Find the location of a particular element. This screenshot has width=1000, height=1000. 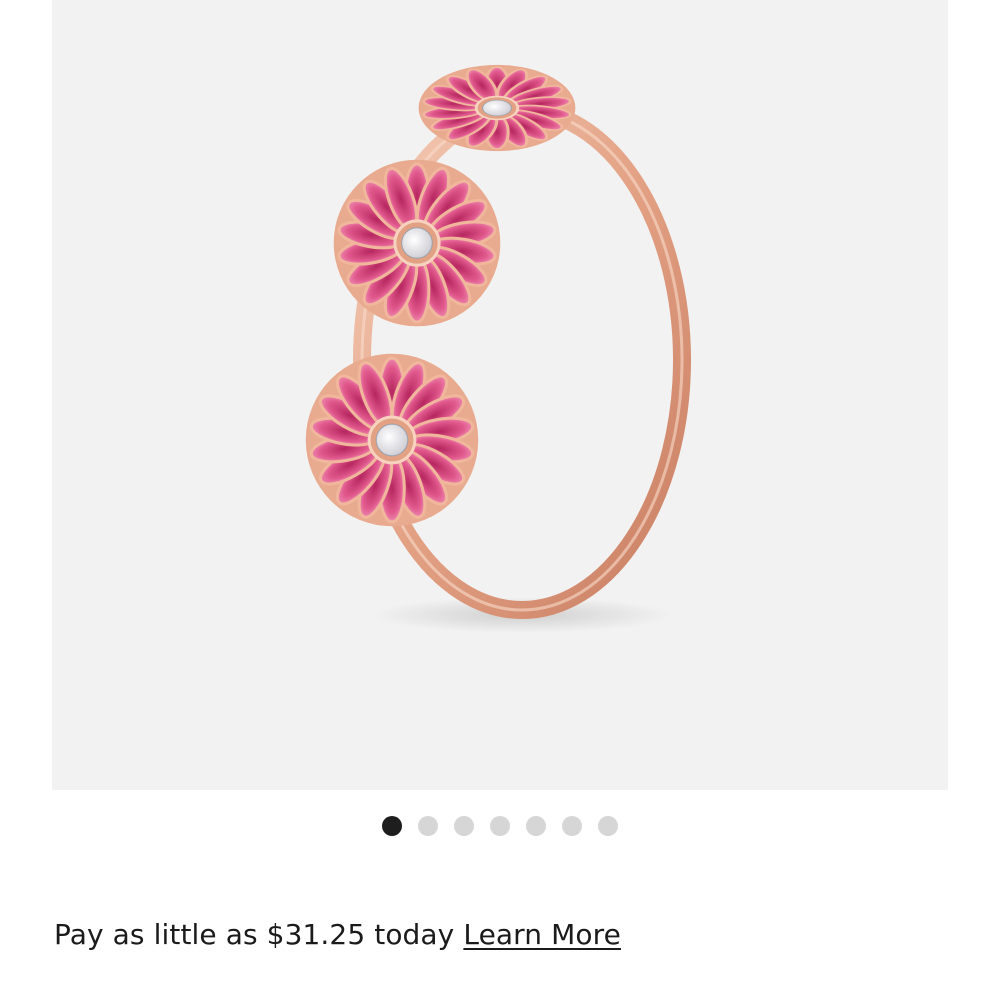

carousel-pagination is located at coordinates (500, 826).